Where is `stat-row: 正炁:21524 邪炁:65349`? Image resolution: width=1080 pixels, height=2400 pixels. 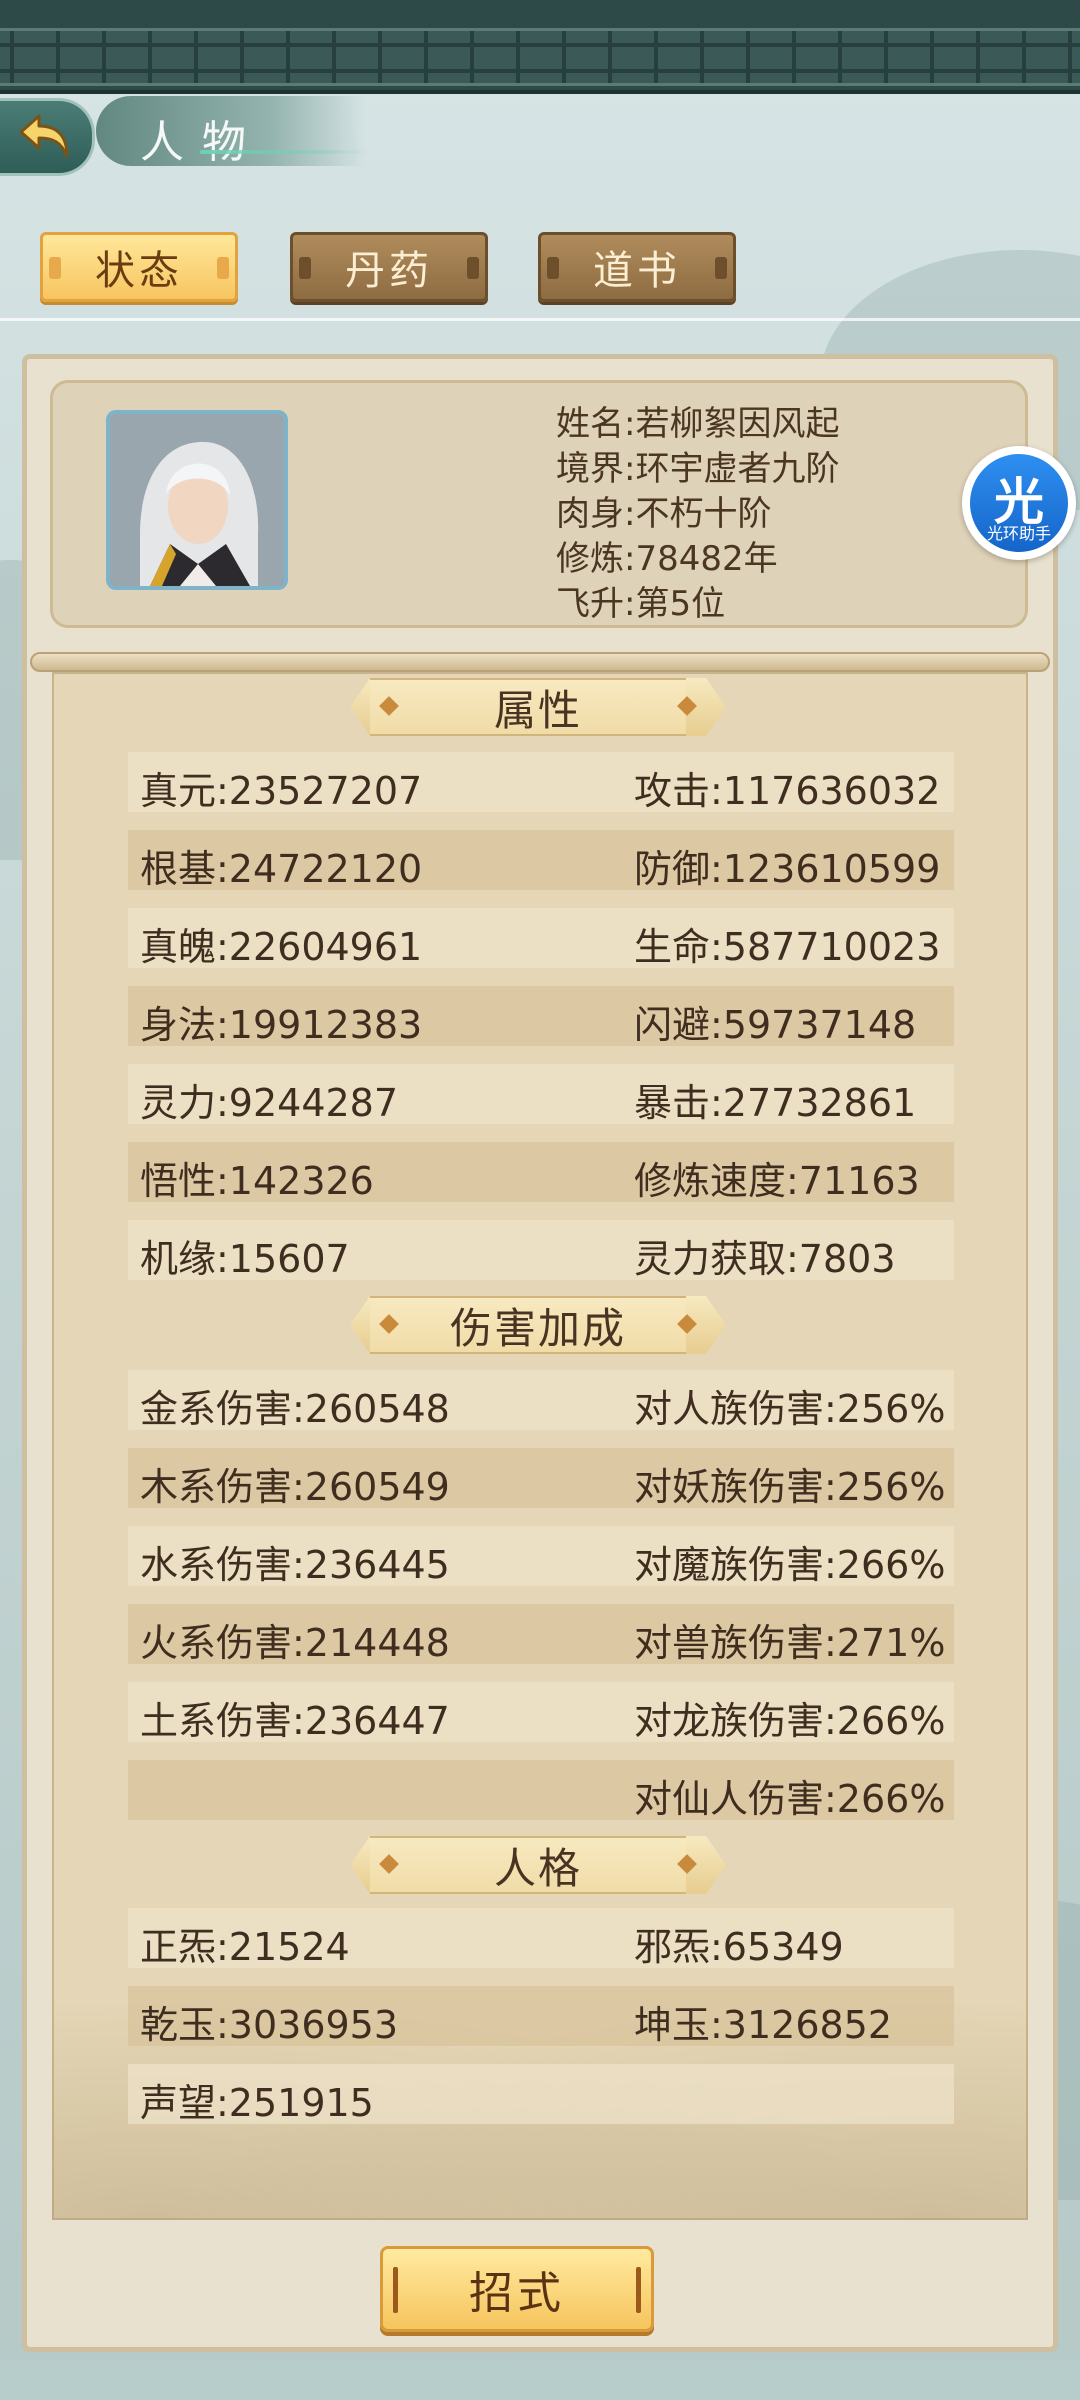 stat-row: 正炁:21524 邪炁:65349 is located at coordinates (541, 1938).